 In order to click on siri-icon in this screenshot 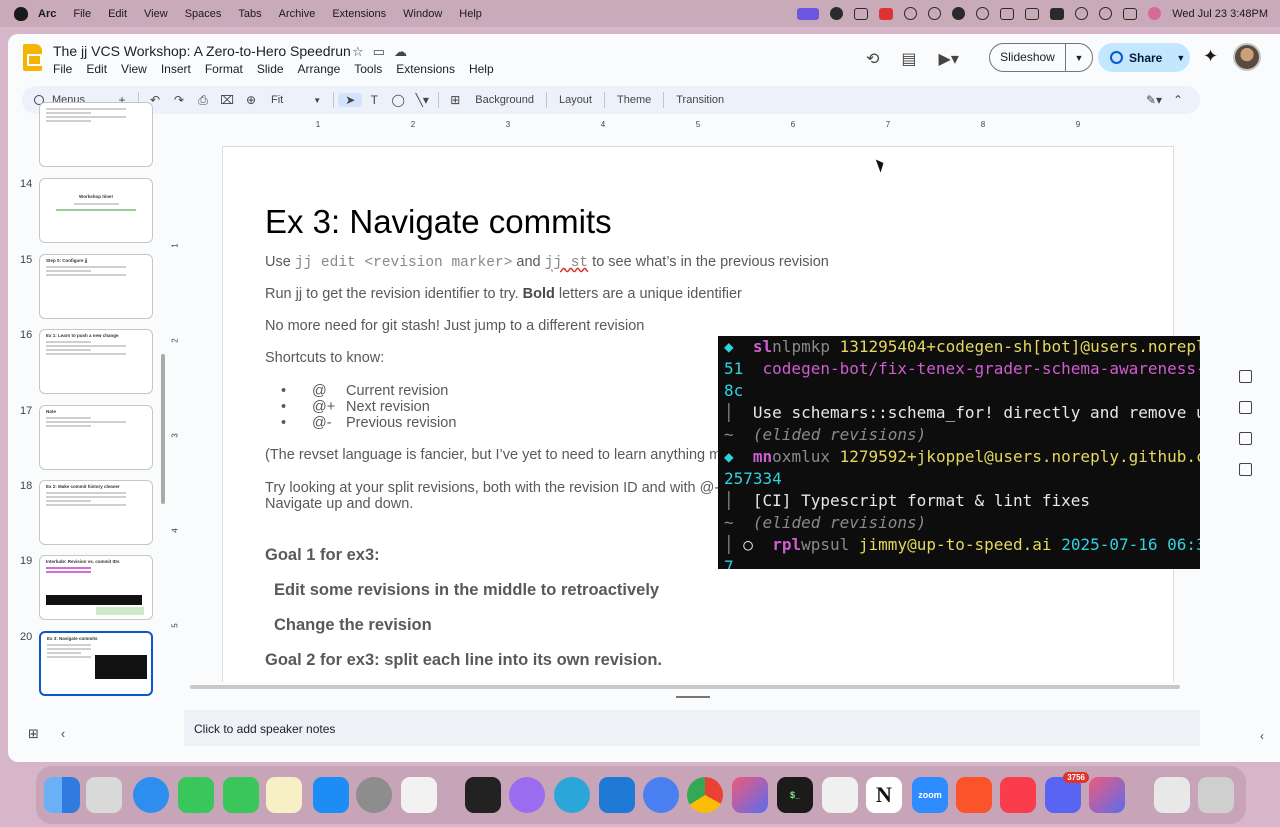, I will do `click(1155, 13)`.